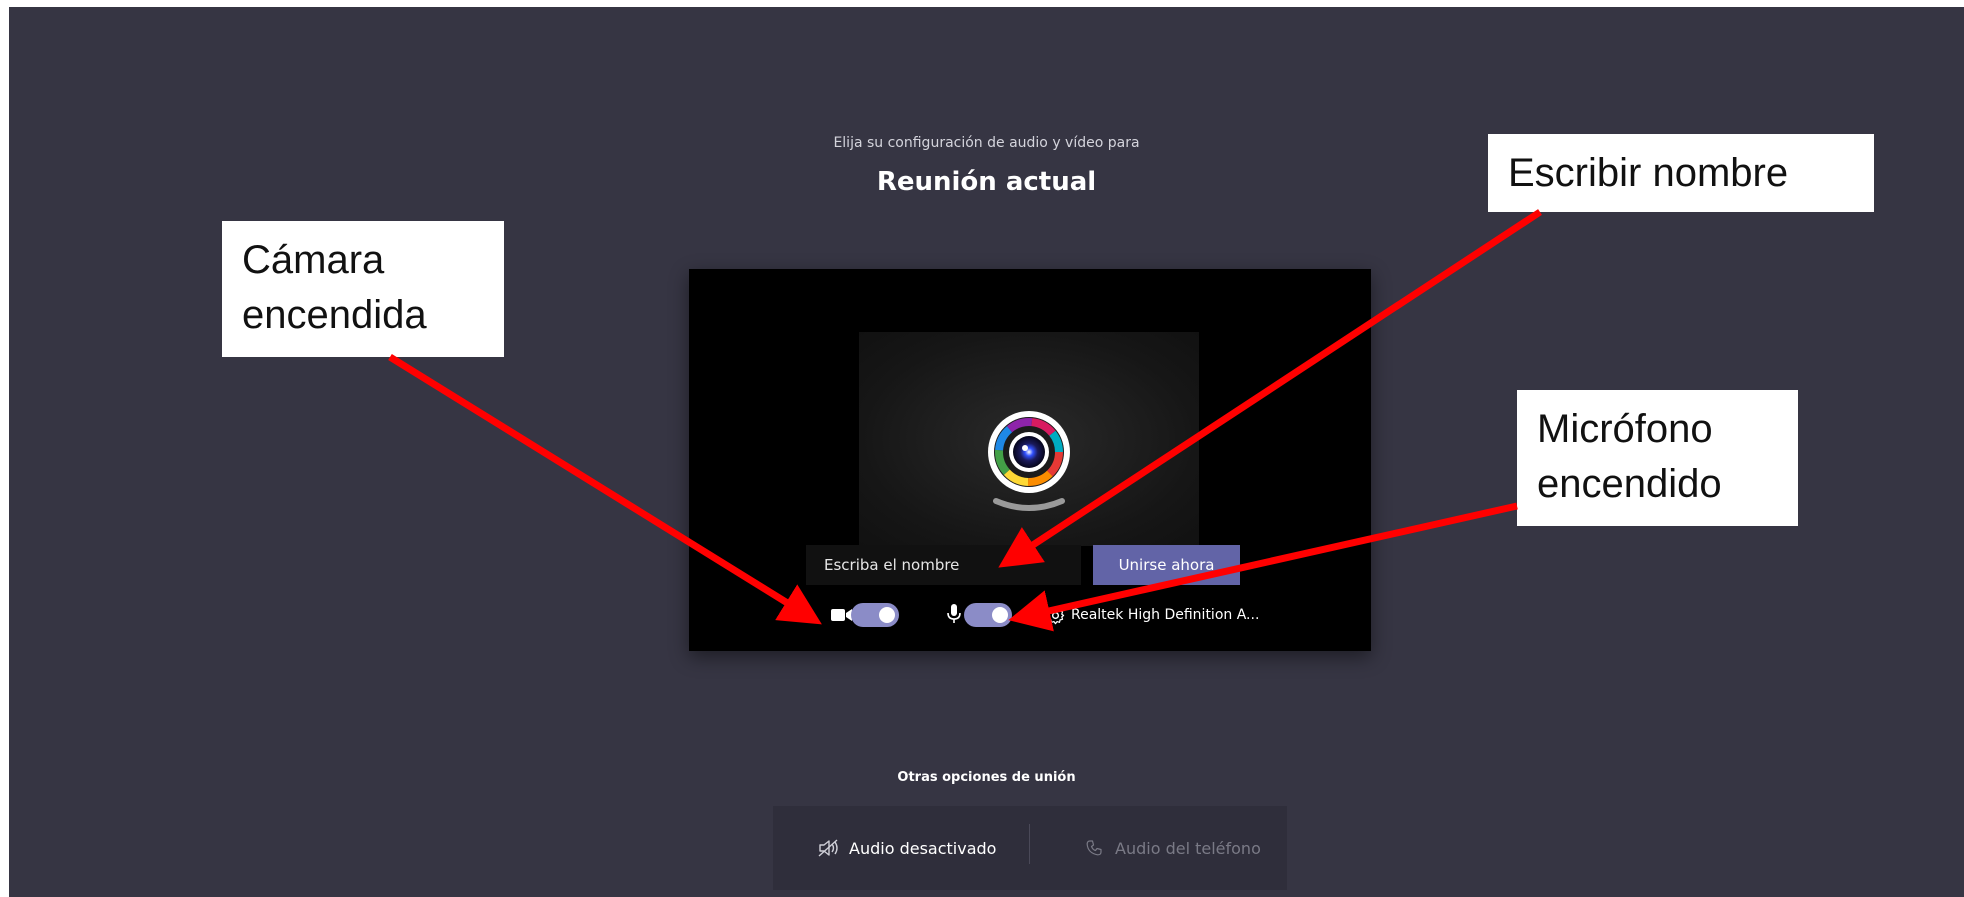 The image size is (1964, 897). Describe the element at coordinates (1648, 173) in the screenshot. I see `callout-name-text: Escribir nombre` at that location.